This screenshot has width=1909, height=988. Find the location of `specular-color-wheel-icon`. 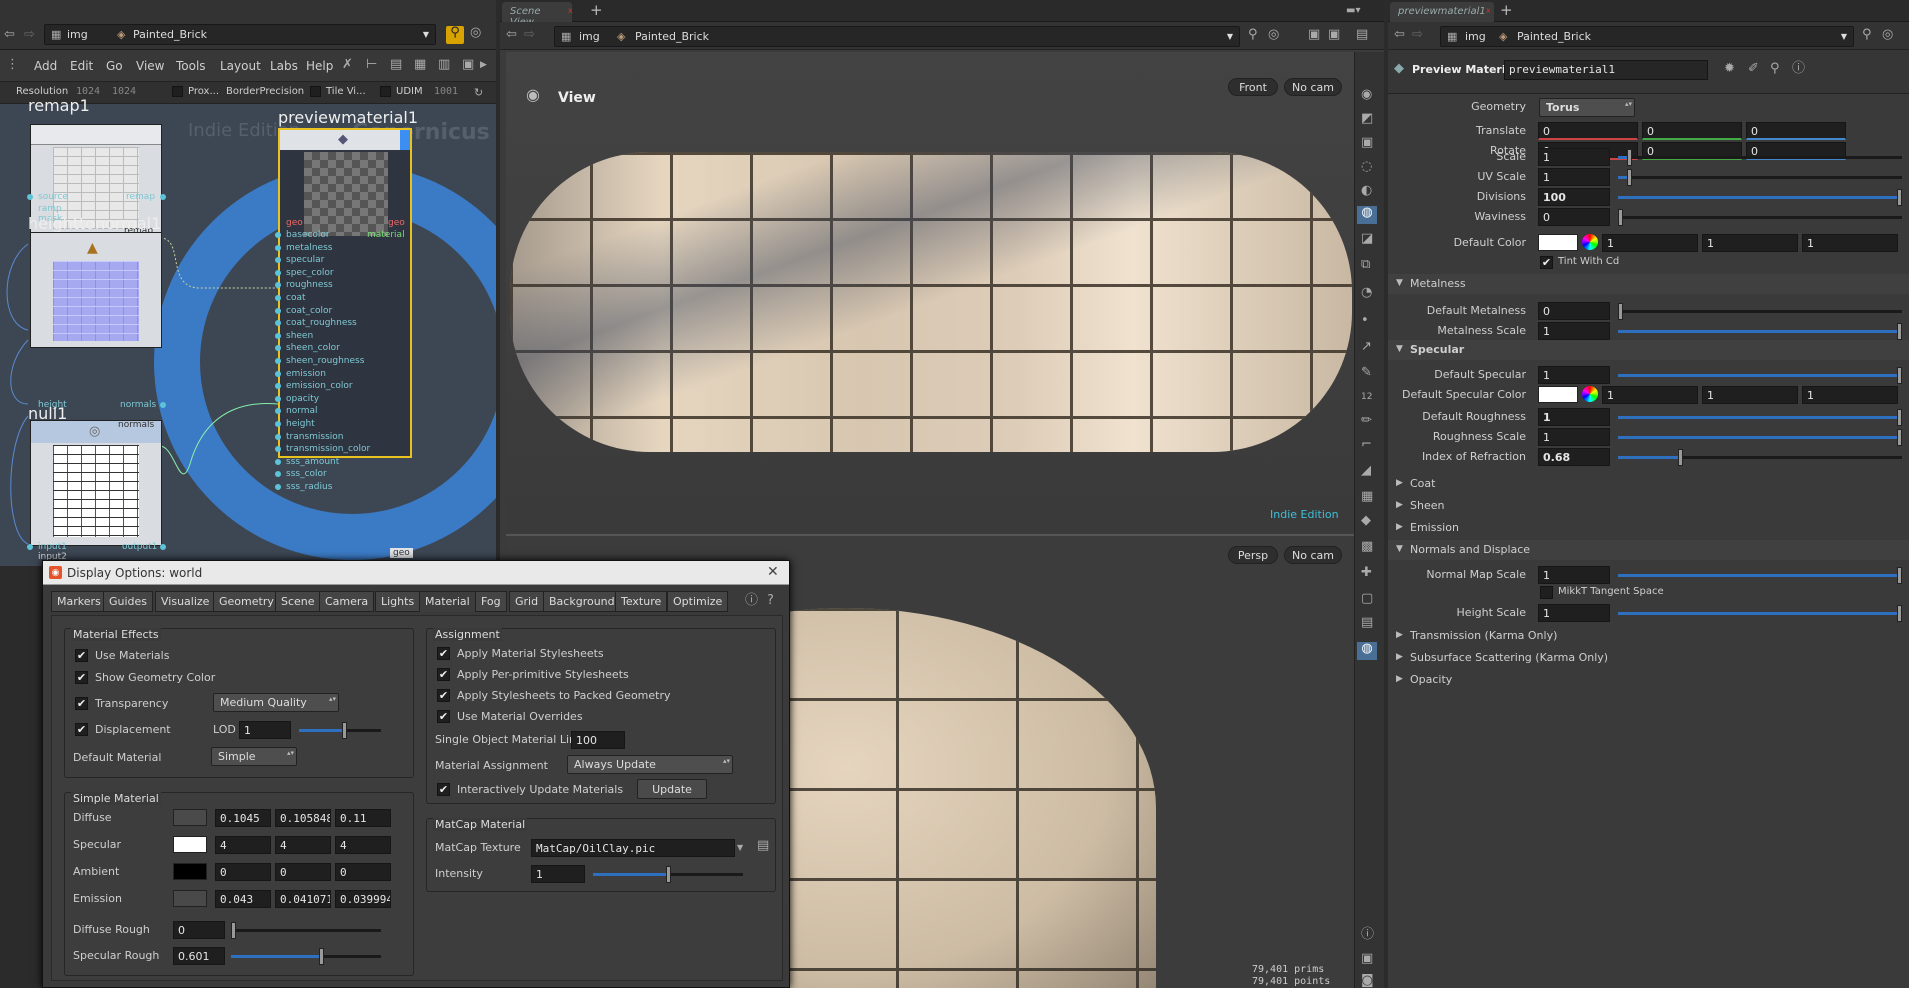

specular-color-wheel-icon is located at coordinates (1590, 394).